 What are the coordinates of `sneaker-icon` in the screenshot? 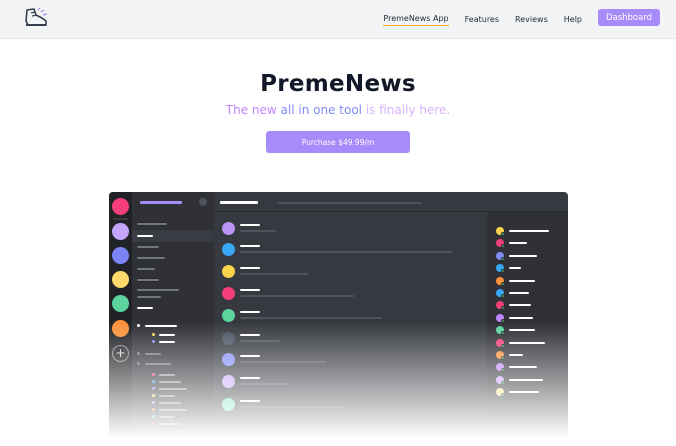 It's located at (36, 19).